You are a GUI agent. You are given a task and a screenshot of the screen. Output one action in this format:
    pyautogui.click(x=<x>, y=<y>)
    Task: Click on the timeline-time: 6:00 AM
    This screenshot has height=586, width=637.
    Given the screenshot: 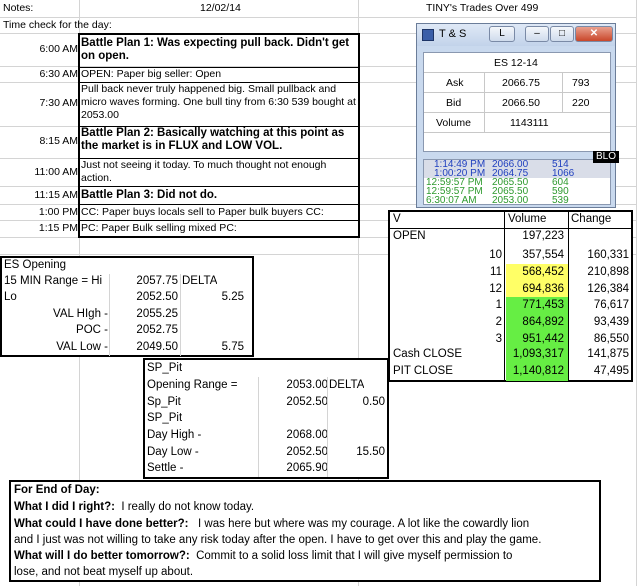 What is the action you would take?
    pyautogui.click(x=58, y=49)
    